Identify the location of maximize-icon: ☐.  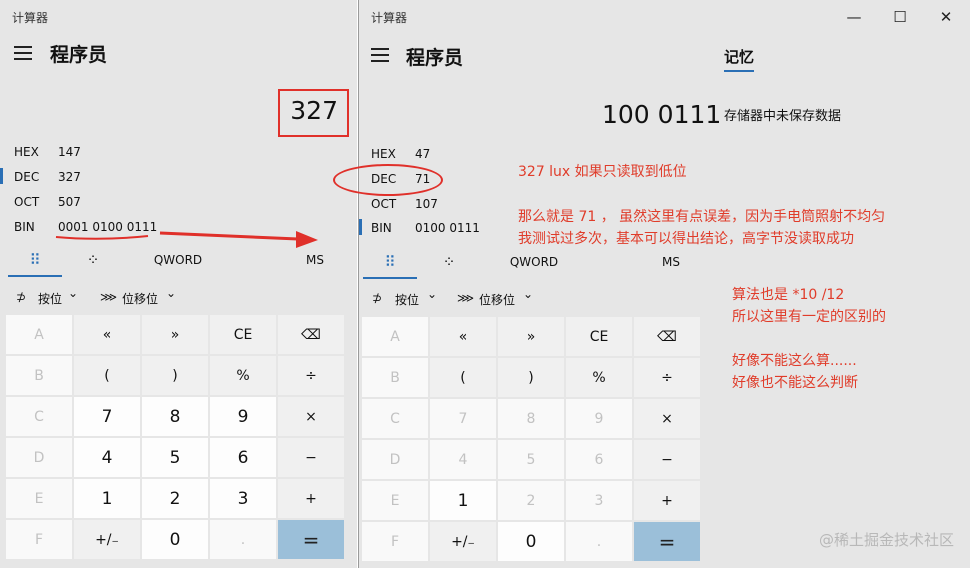
(900, 17).